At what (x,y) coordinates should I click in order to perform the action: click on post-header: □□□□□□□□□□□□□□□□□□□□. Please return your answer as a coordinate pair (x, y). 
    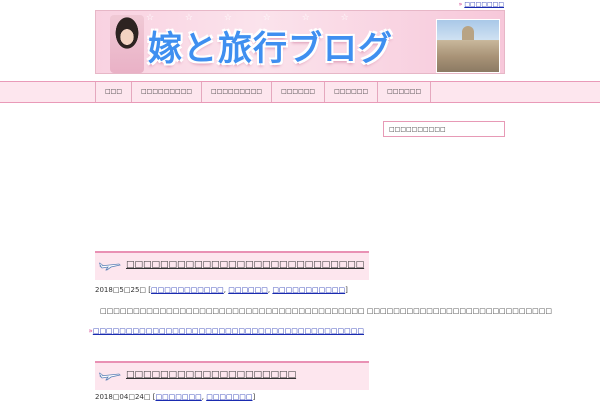
    Looking at the image, I should click on (232, 375).